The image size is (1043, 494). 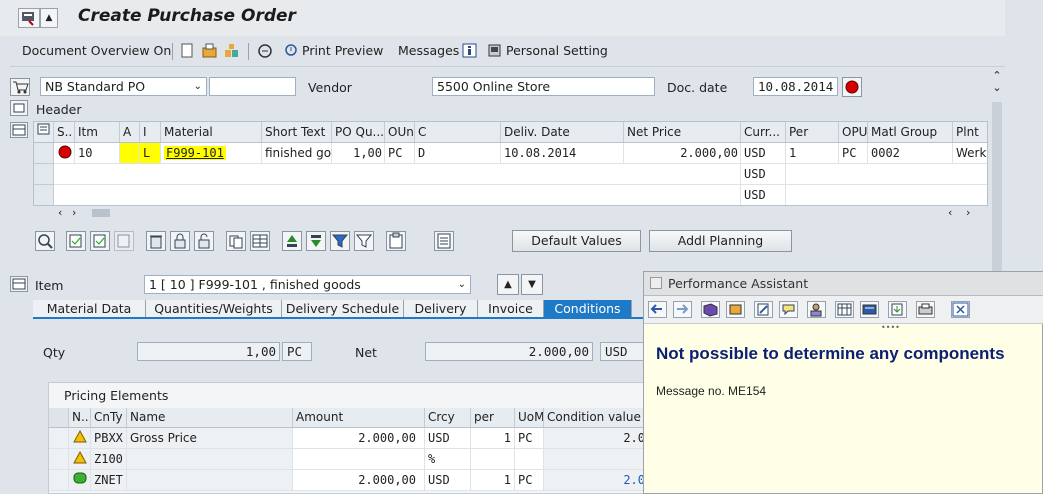 What do you see at coordinates (970, 132) in the screenshot?
I see `col-plant: Plnt` at bounding box center [970, 132].